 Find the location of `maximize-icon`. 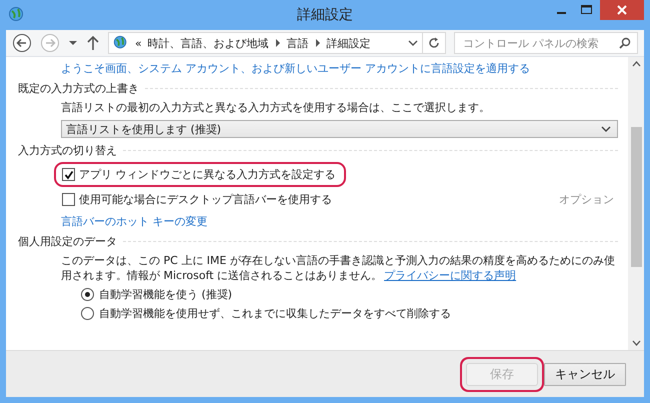

maximize-icon is located at coordinates (587, 10).